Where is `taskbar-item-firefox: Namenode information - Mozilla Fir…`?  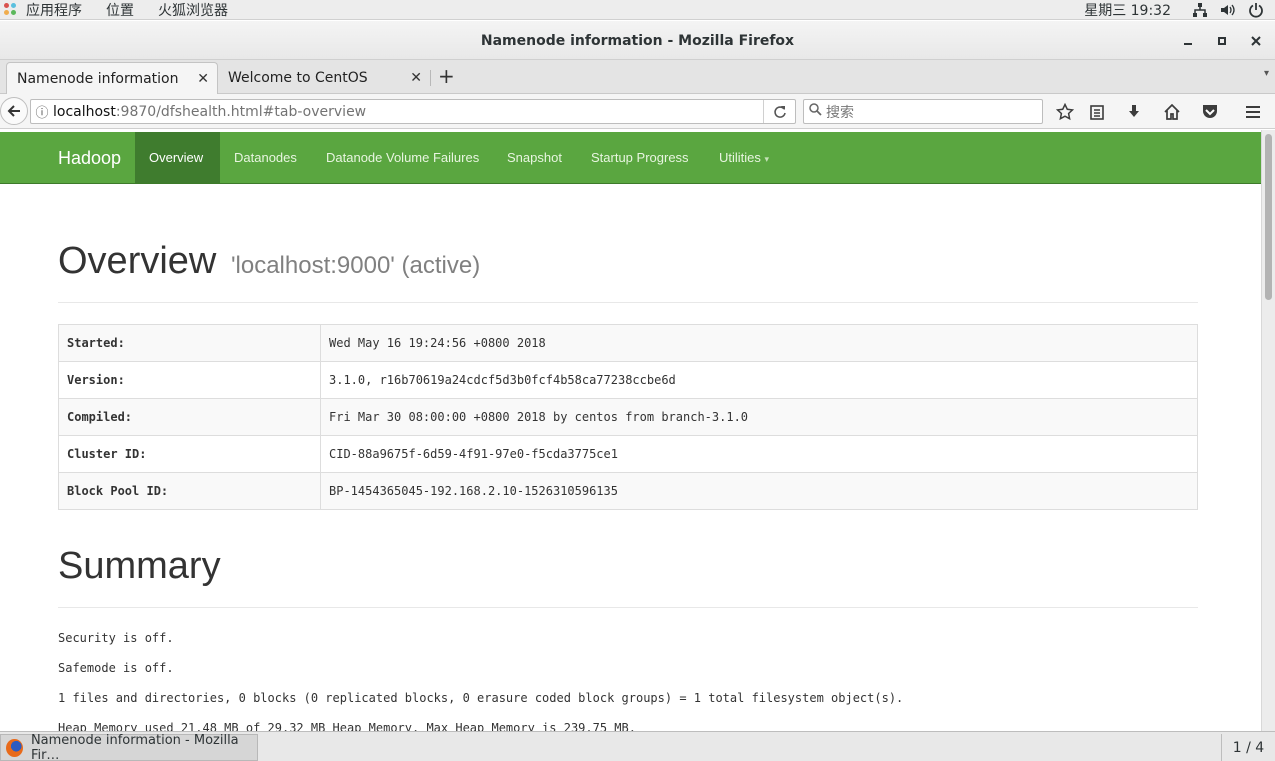
taskbar-item-firefox: Namenode information - Mozilla Fir… is located at coordinates (129, 746).